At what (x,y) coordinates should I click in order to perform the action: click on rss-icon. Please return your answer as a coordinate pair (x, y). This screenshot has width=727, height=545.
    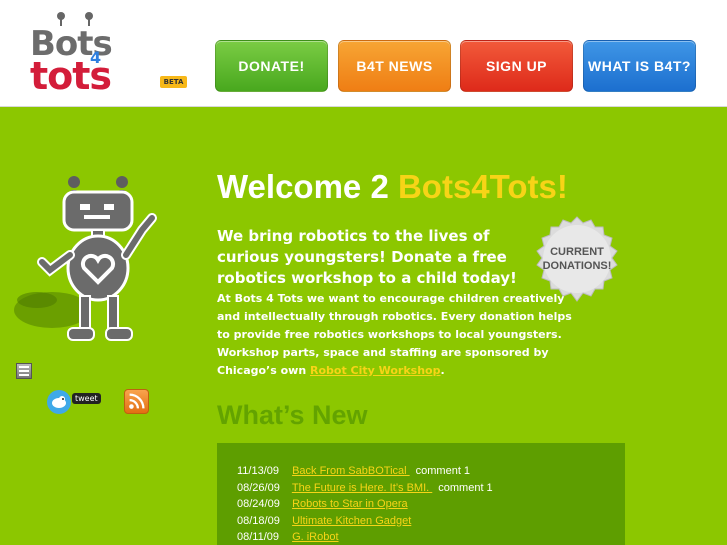
    Looking at the image, I should click on (136, 401).